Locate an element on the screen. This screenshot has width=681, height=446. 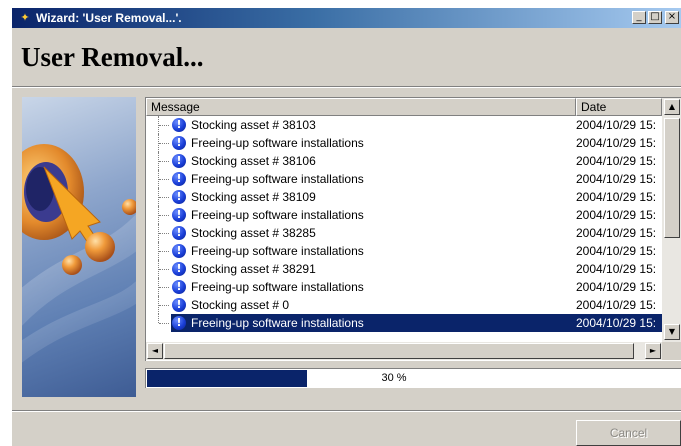
row-message: Stocking asset # 38103 is located at coordinates (253, 125).